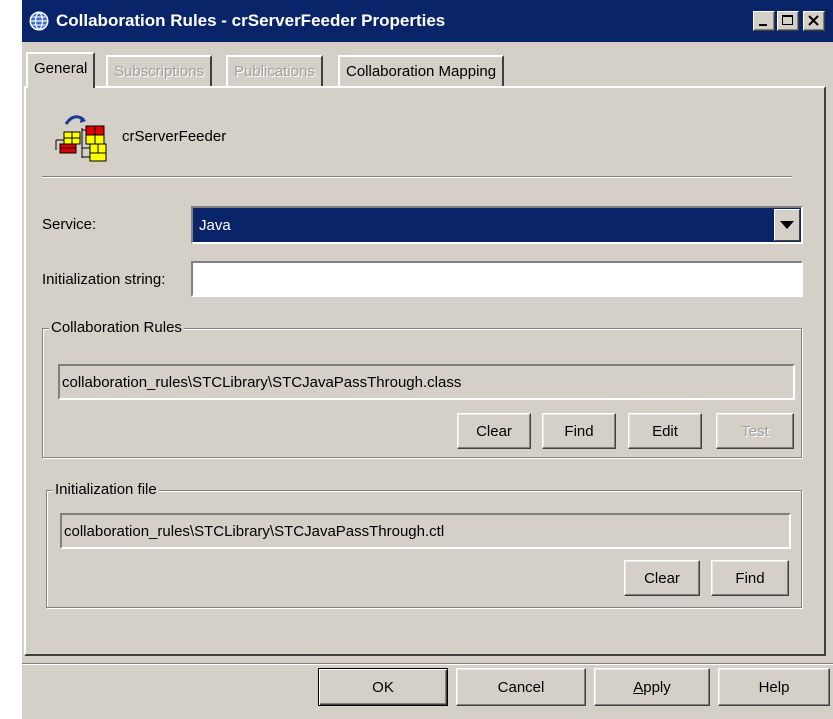 This screenshot has width=833, height=719. Describe the element at coordinates (494, 431) in the screenshot. I see `collab-clear-button: Clear` at that location.